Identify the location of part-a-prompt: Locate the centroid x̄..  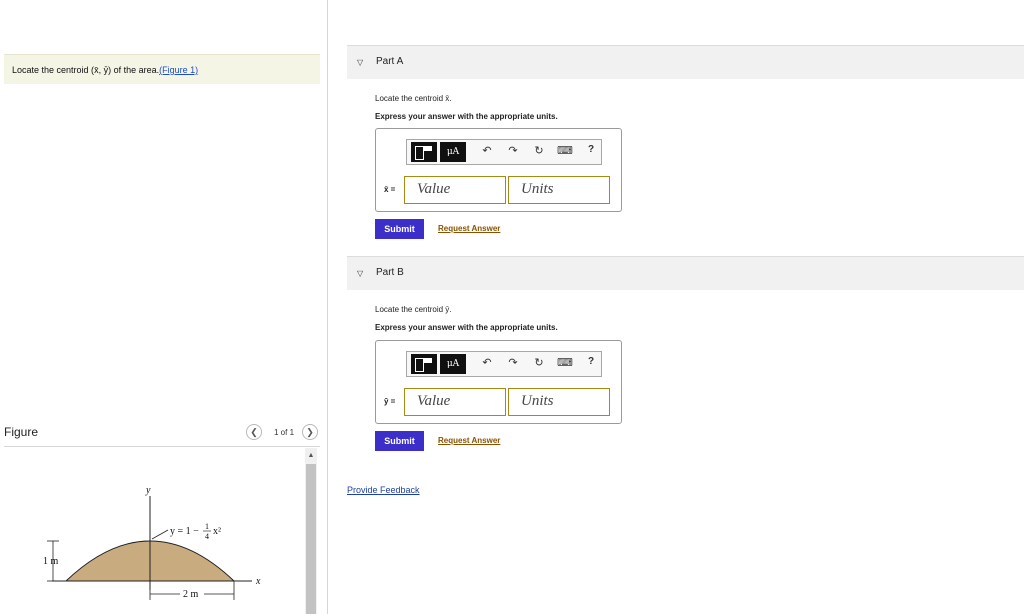
(413, 98).